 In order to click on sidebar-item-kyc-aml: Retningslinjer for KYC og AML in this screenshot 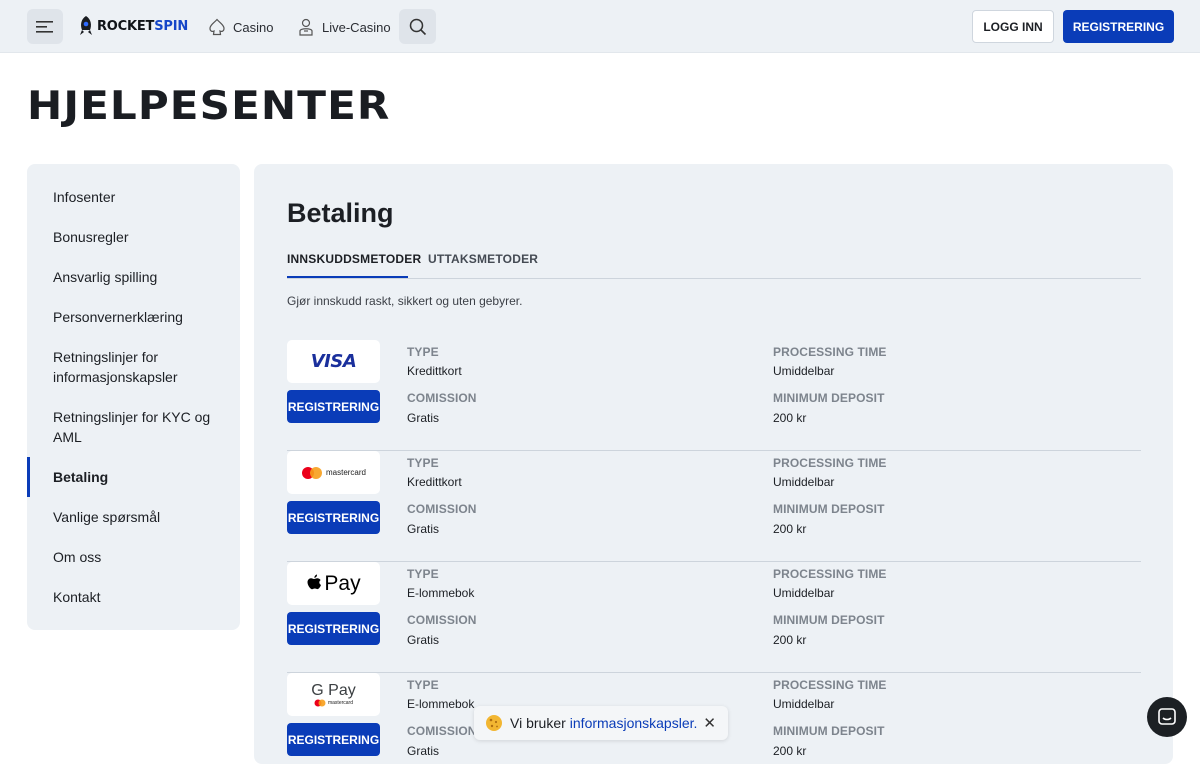, I will do `click(133, 427)`.